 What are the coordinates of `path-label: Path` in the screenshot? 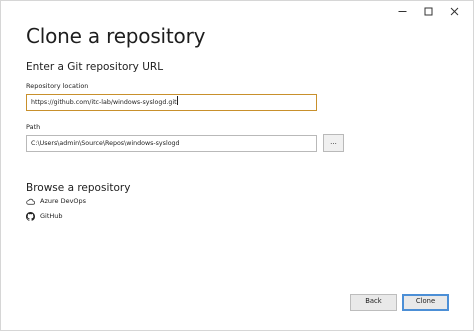 It's located at (33, 127).